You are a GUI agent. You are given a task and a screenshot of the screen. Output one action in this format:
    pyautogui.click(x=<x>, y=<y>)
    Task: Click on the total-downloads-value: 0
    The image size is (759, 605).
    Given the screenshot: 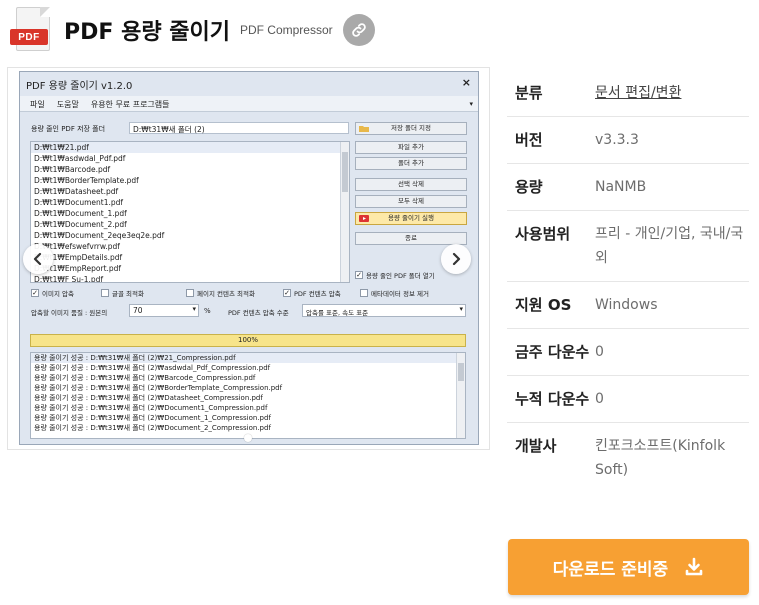 What is the action you would take?
    pyautogui.click(x=599, y=399)
    